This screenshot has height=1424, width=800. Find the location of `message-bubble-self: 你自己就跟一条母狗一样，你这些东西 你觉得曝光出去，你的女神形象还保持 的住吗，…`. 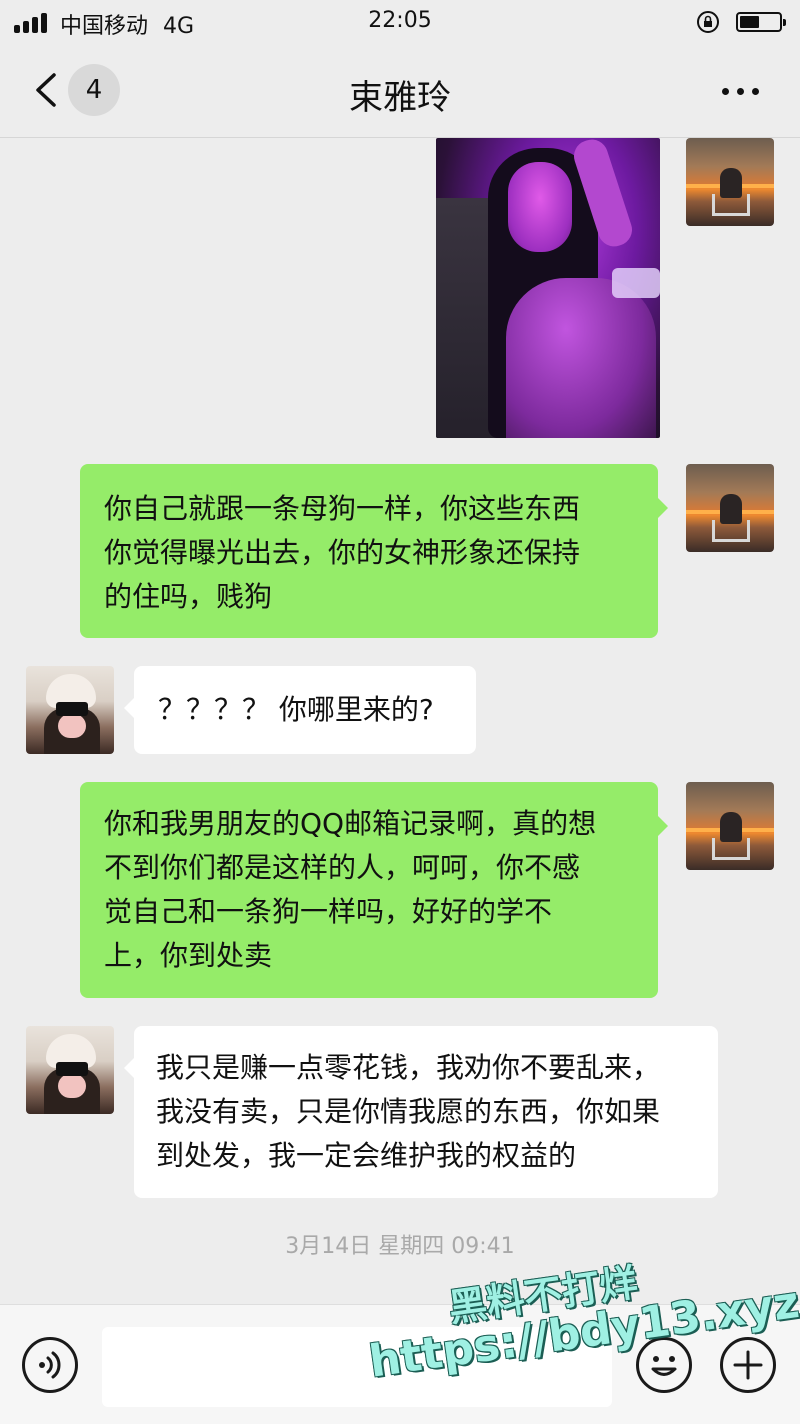

message-bubble-self: 你自己就跟一条母狗一样，你这些东西 你觉得曝光出去，你的女神形象还保持 的住吗，… is located at coordinates (374, 551).